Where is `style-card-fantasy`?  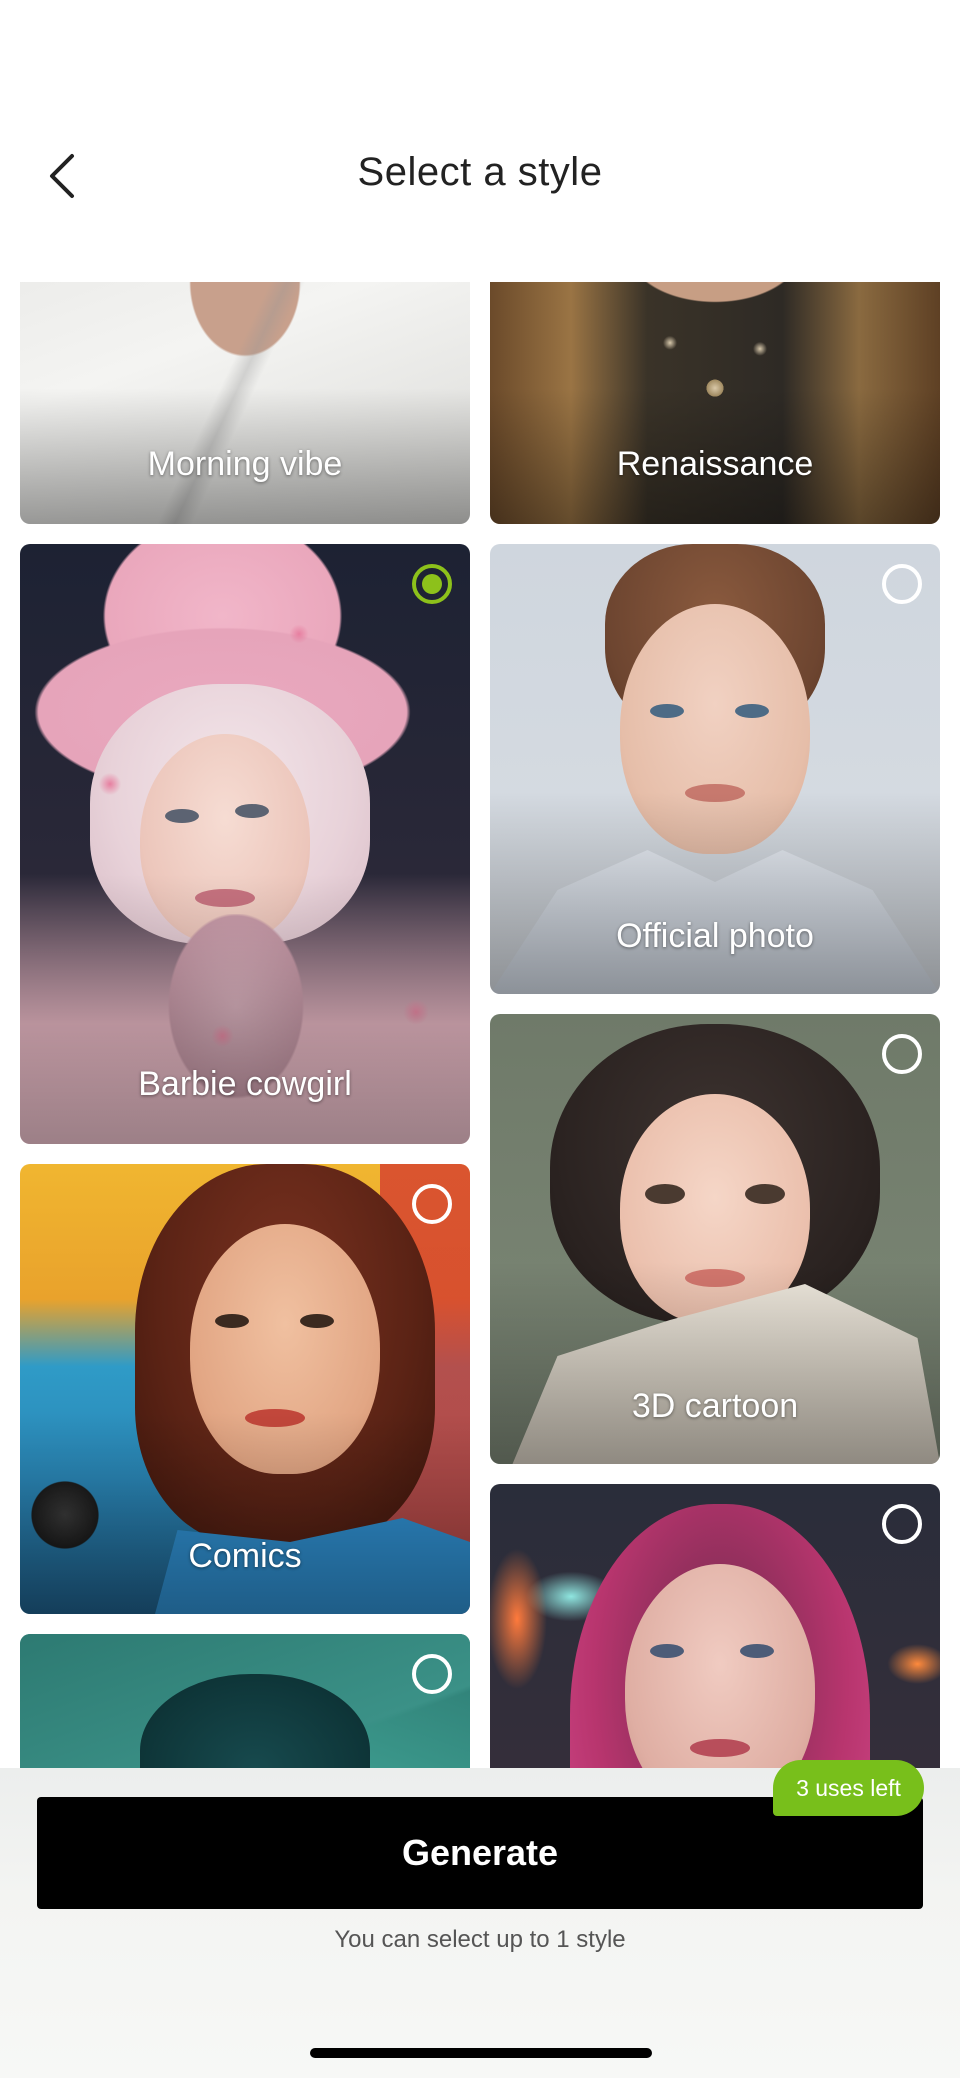 style-card-fantasy is located at coordinates (245, 1701).